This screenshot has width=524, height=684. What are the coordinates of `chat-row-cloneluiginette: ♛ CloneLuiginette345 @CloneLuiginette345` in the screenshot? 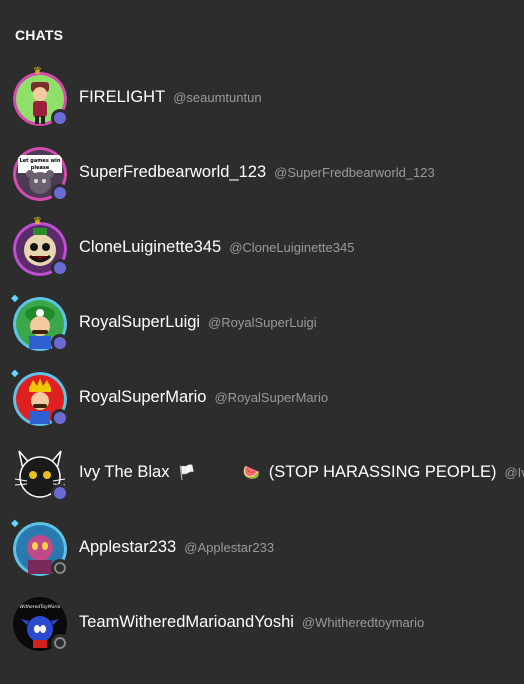 It's located at (262, 247).